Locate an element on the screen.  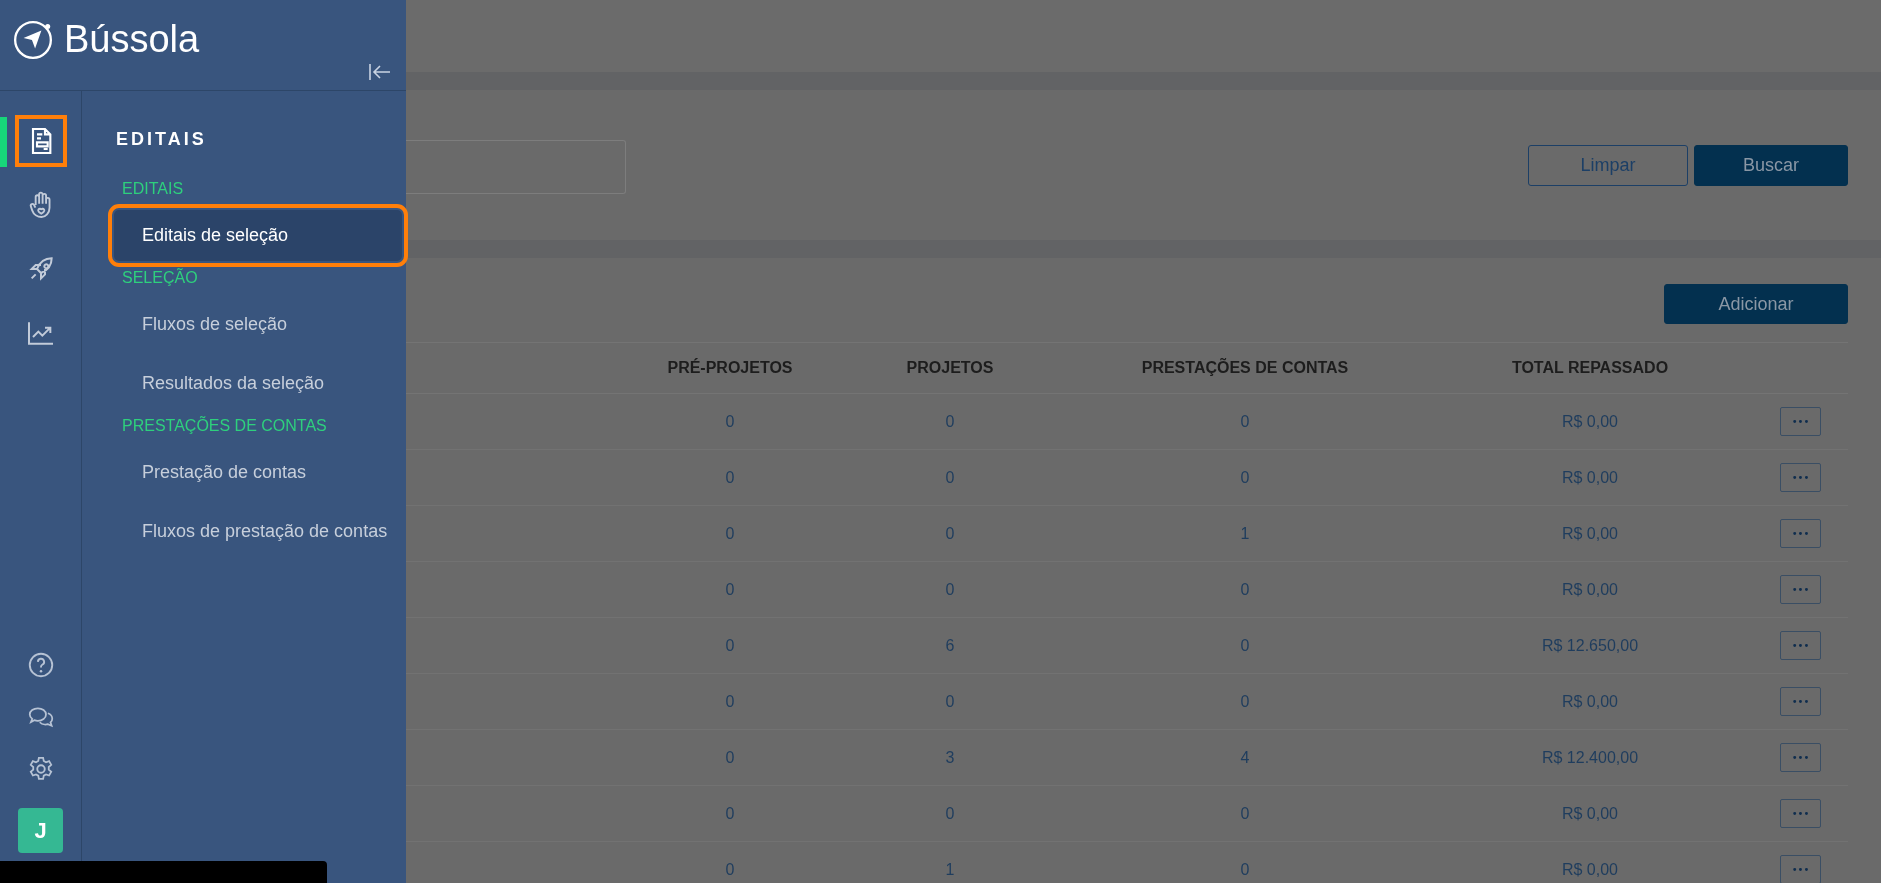
compass-logo-icon is located at coordinates (33, 39).